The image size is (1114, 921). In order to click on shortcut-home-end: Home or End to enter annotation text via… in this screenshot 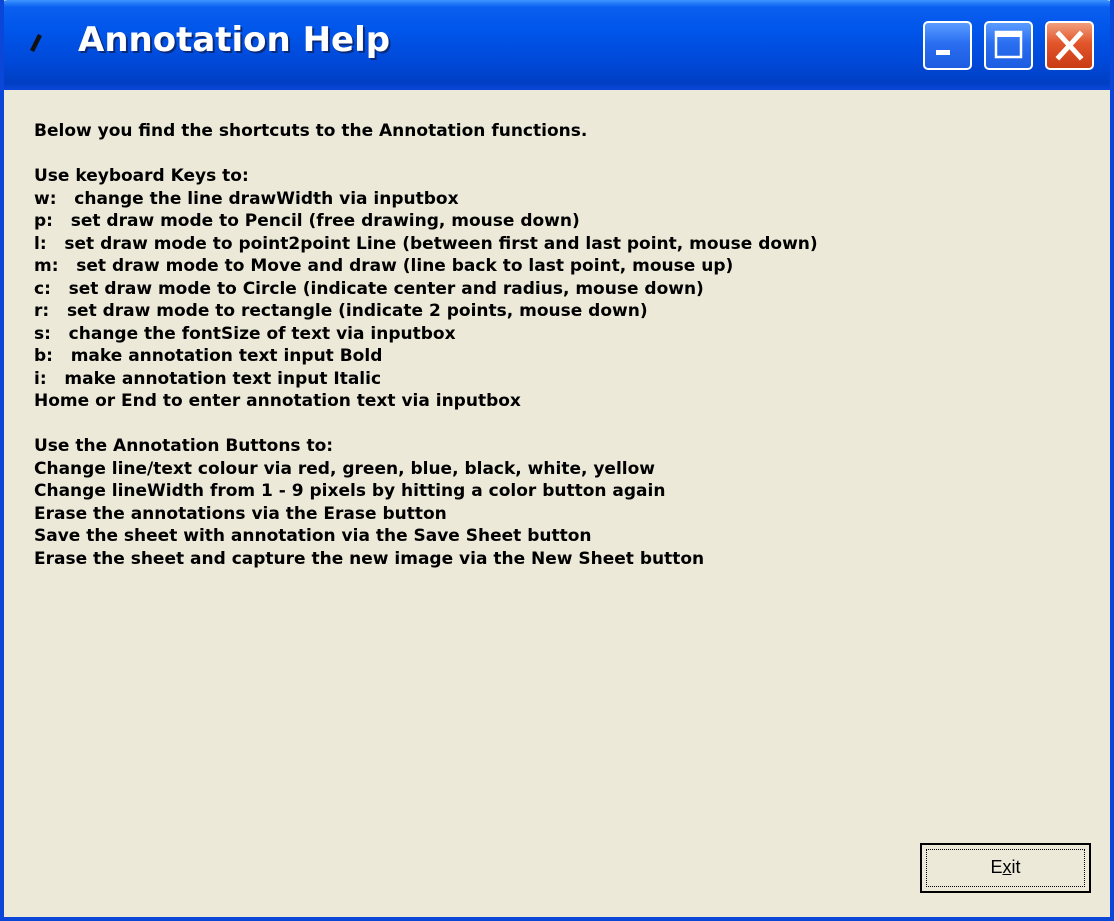, I will do `click(277, 401)`.